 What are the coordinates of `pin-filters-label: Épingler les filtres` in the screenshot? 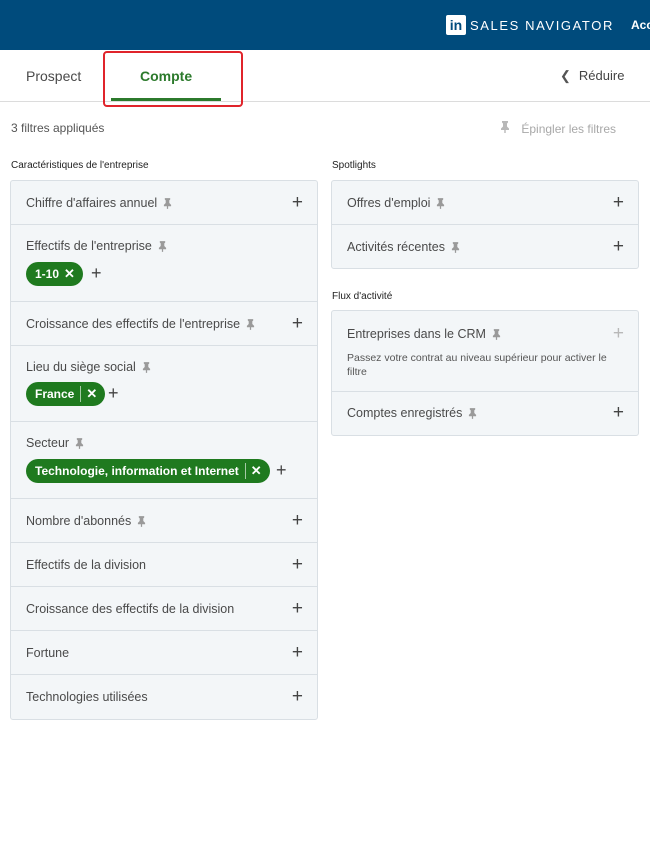 It's located at (569, 129).